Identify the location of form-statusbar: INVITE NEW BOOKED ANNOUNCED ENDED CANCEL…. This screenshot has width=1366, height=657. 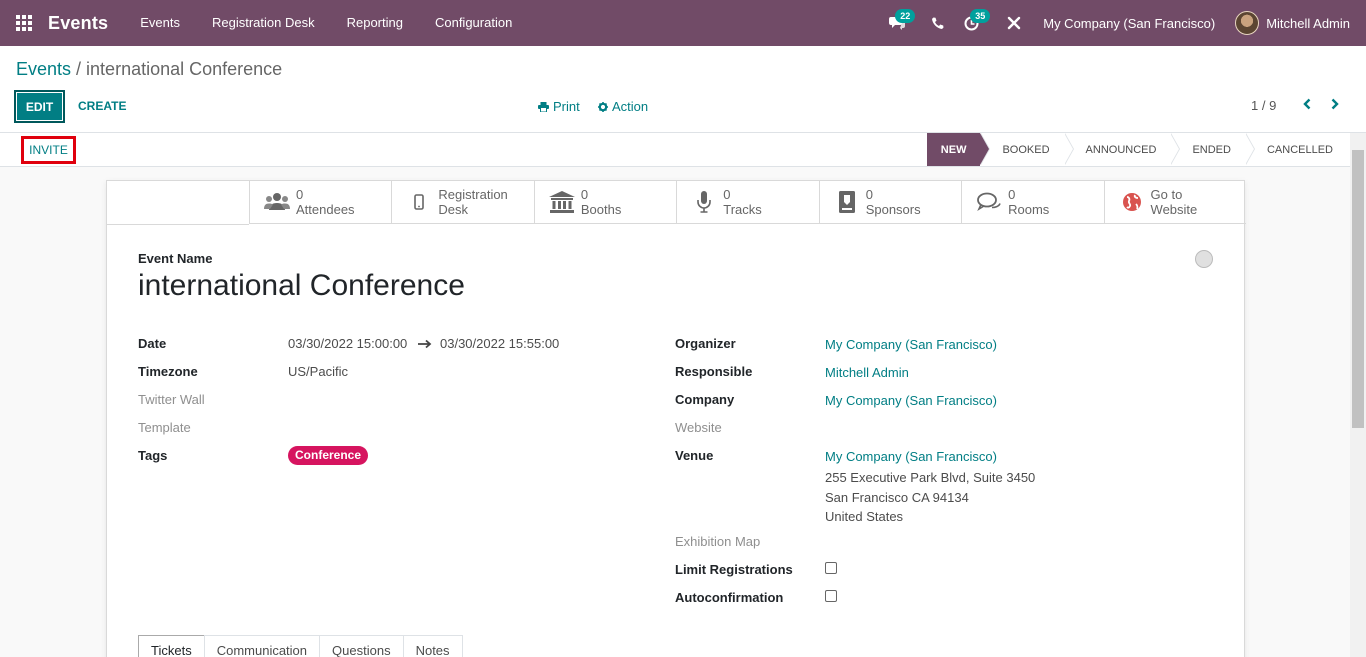
(675, 150).